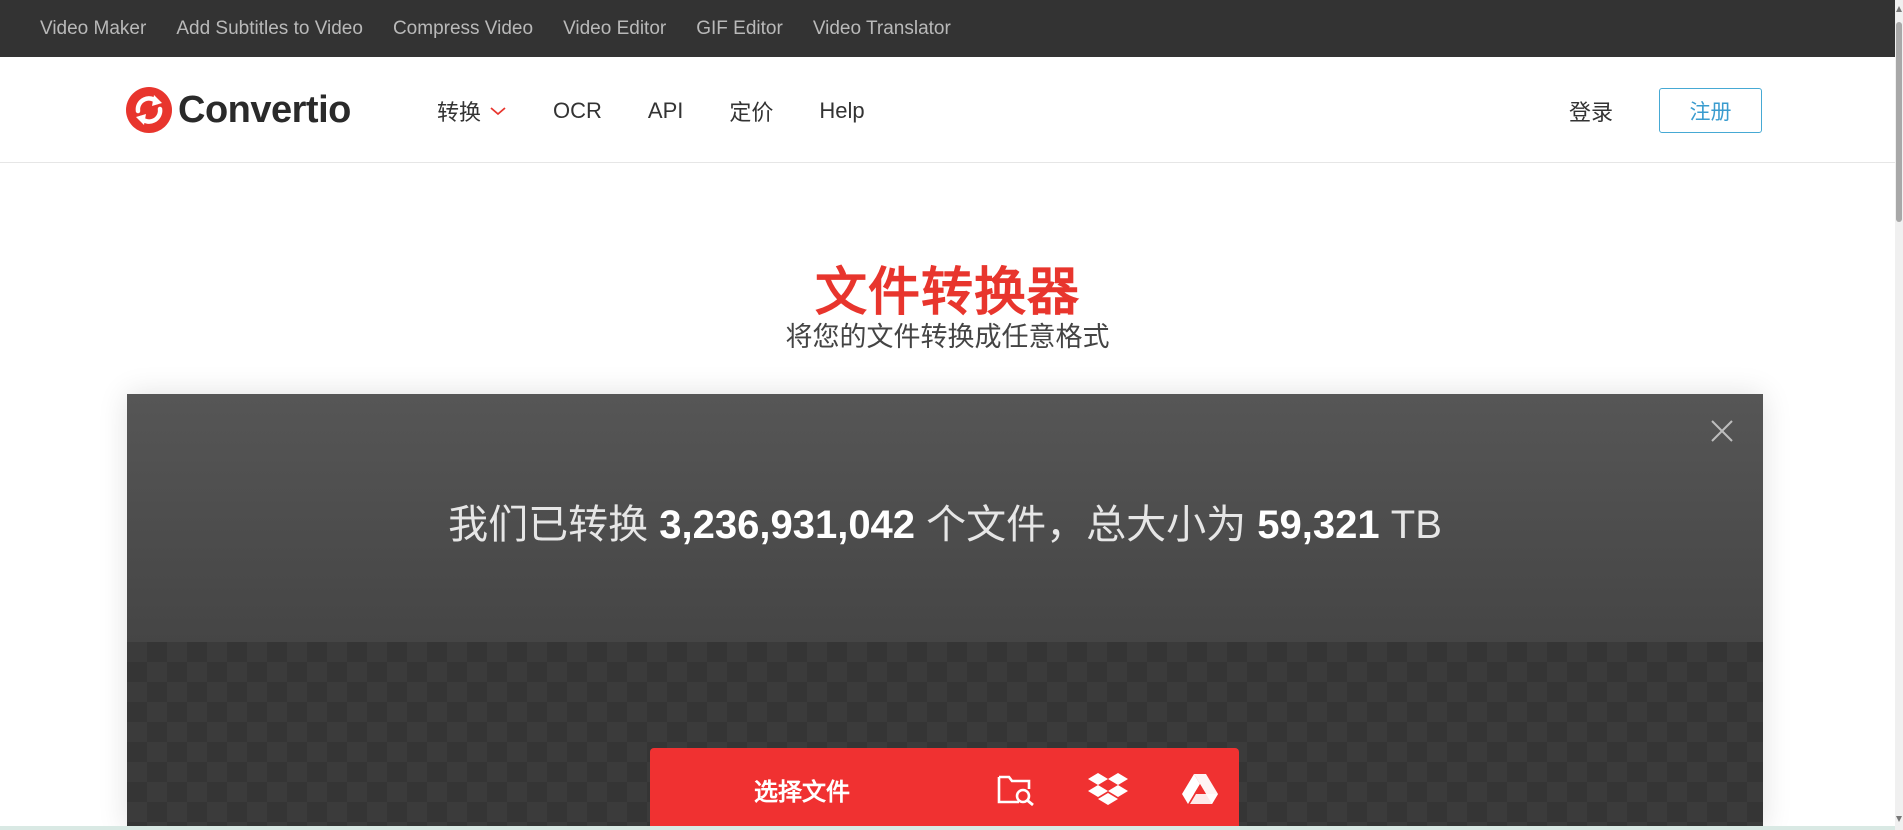 This screenshot has width=1903, height=830. Describe the element at coordinates (269, 29) in the screenshot. I see `top-link-add-subtitles: Add Subtitles to Video` at that location.